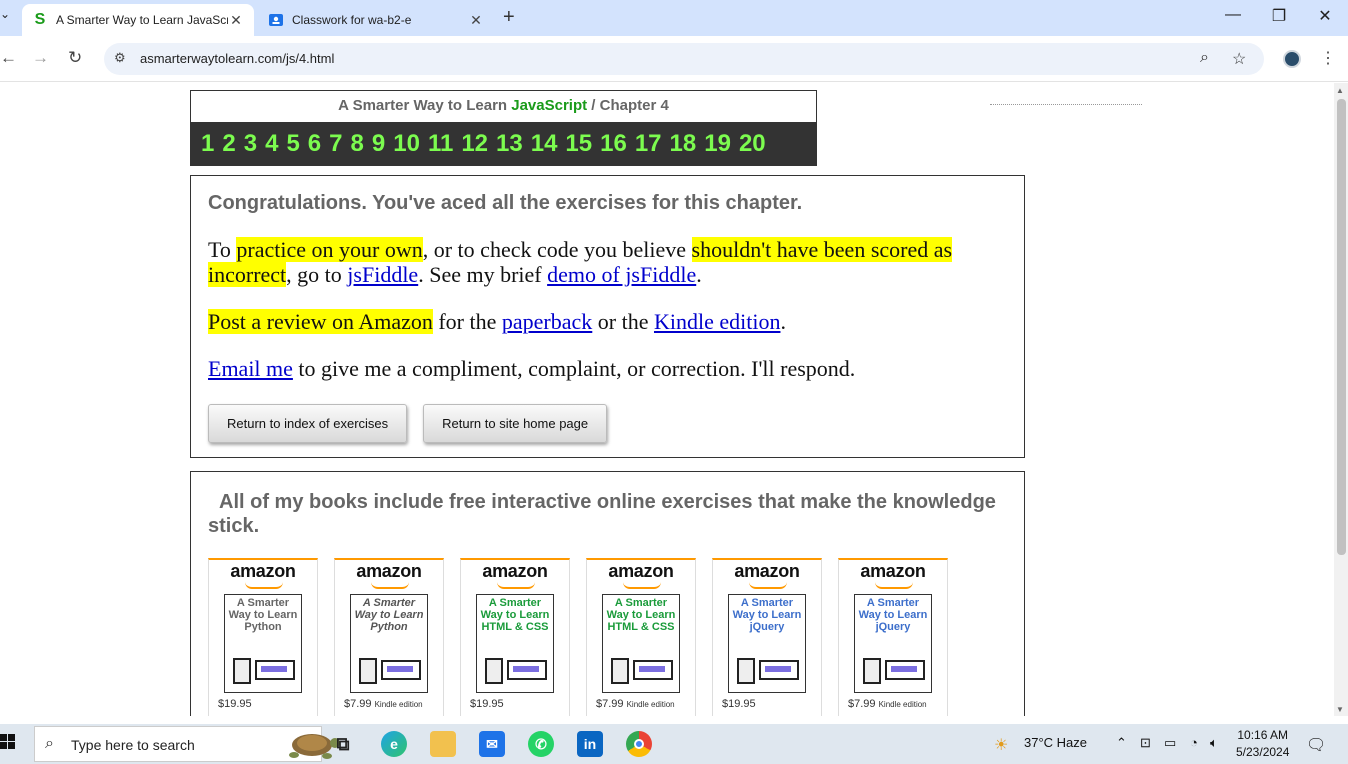  I want to click on devices-icon, so click(894, 672).